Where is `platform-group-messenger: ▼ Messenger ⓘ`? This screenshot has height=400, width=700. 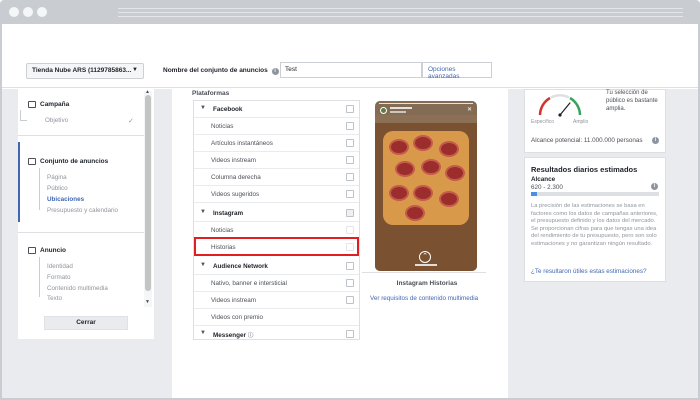 platform-group-messenger: ▼ Messenger ⓘ is located at coordinates (276, 334).